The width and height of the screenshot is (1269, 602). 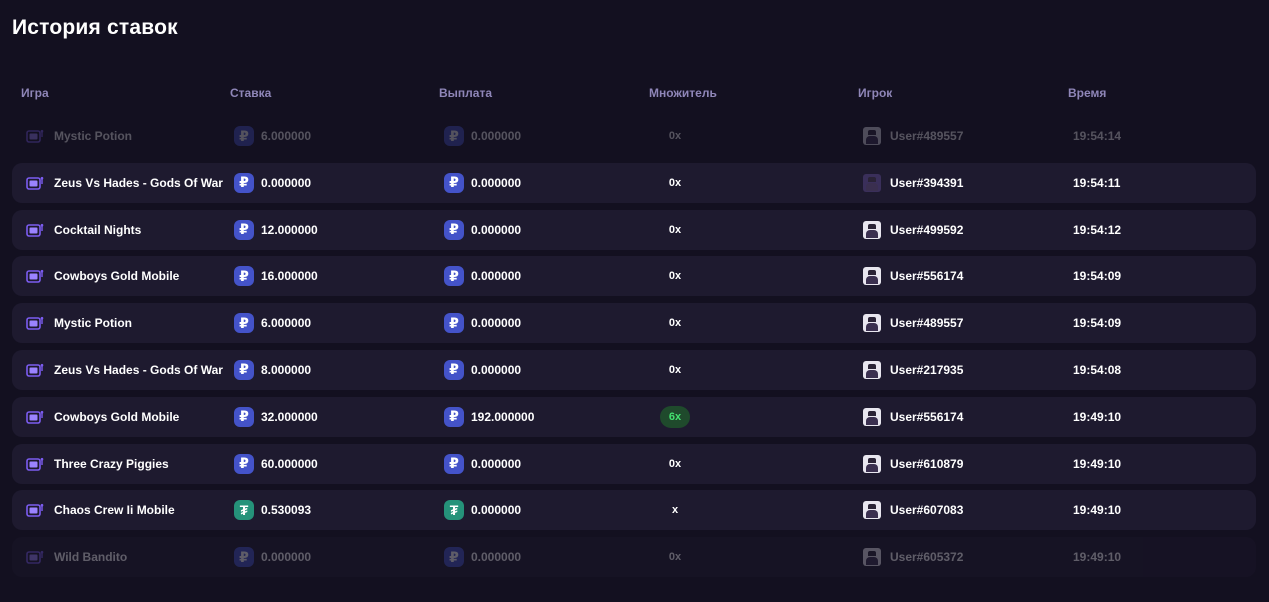 I want to click on bet-cell: ₽6.000000, so click(x=272, y=323).